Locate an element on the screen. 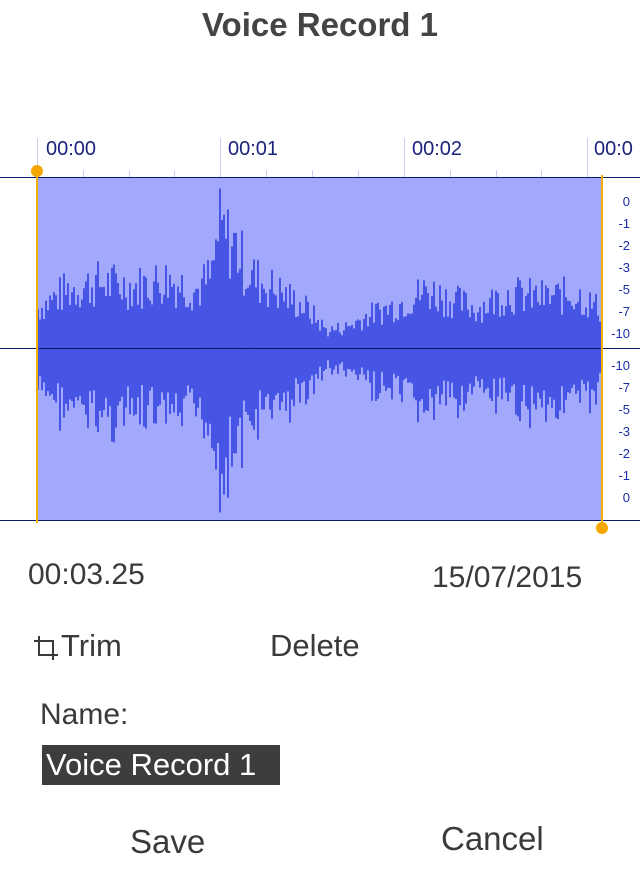  trim-button: Trim is located at coordinates (77, 646).